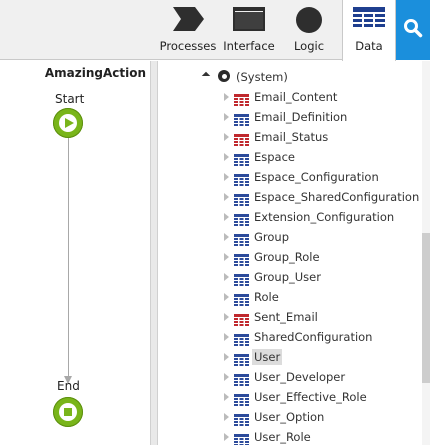 The width and height of the screenshot is (430, 445). Describe the element at coordinates (337, 197) in the screenshot. I see `tree-item-label: Espace_SharedConfiguration` at that location.